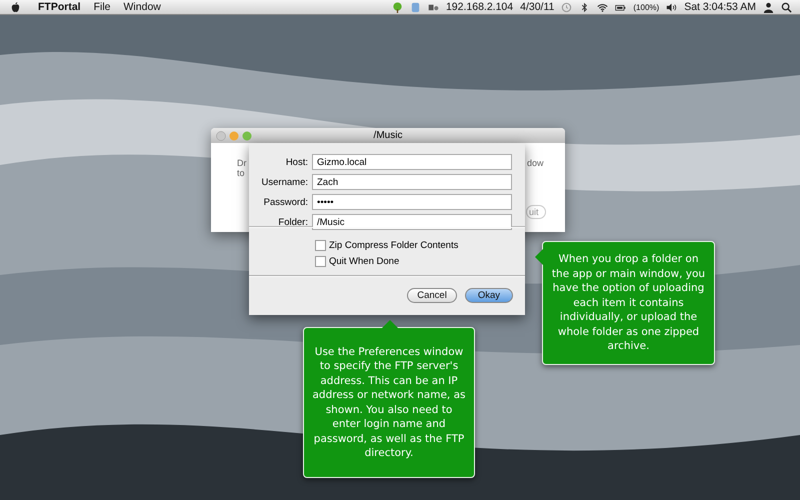 This screenshot has width=800, height=500. What do you see at coordinates (389, 402) in the screenshot?
I see `callout-text: Use the Preferences window to specify the FTP server's address. This can be an IP address or network name, as shown. You also need to enter login name and password, as well as the FTP directory.` at bounding box center [389, 402].